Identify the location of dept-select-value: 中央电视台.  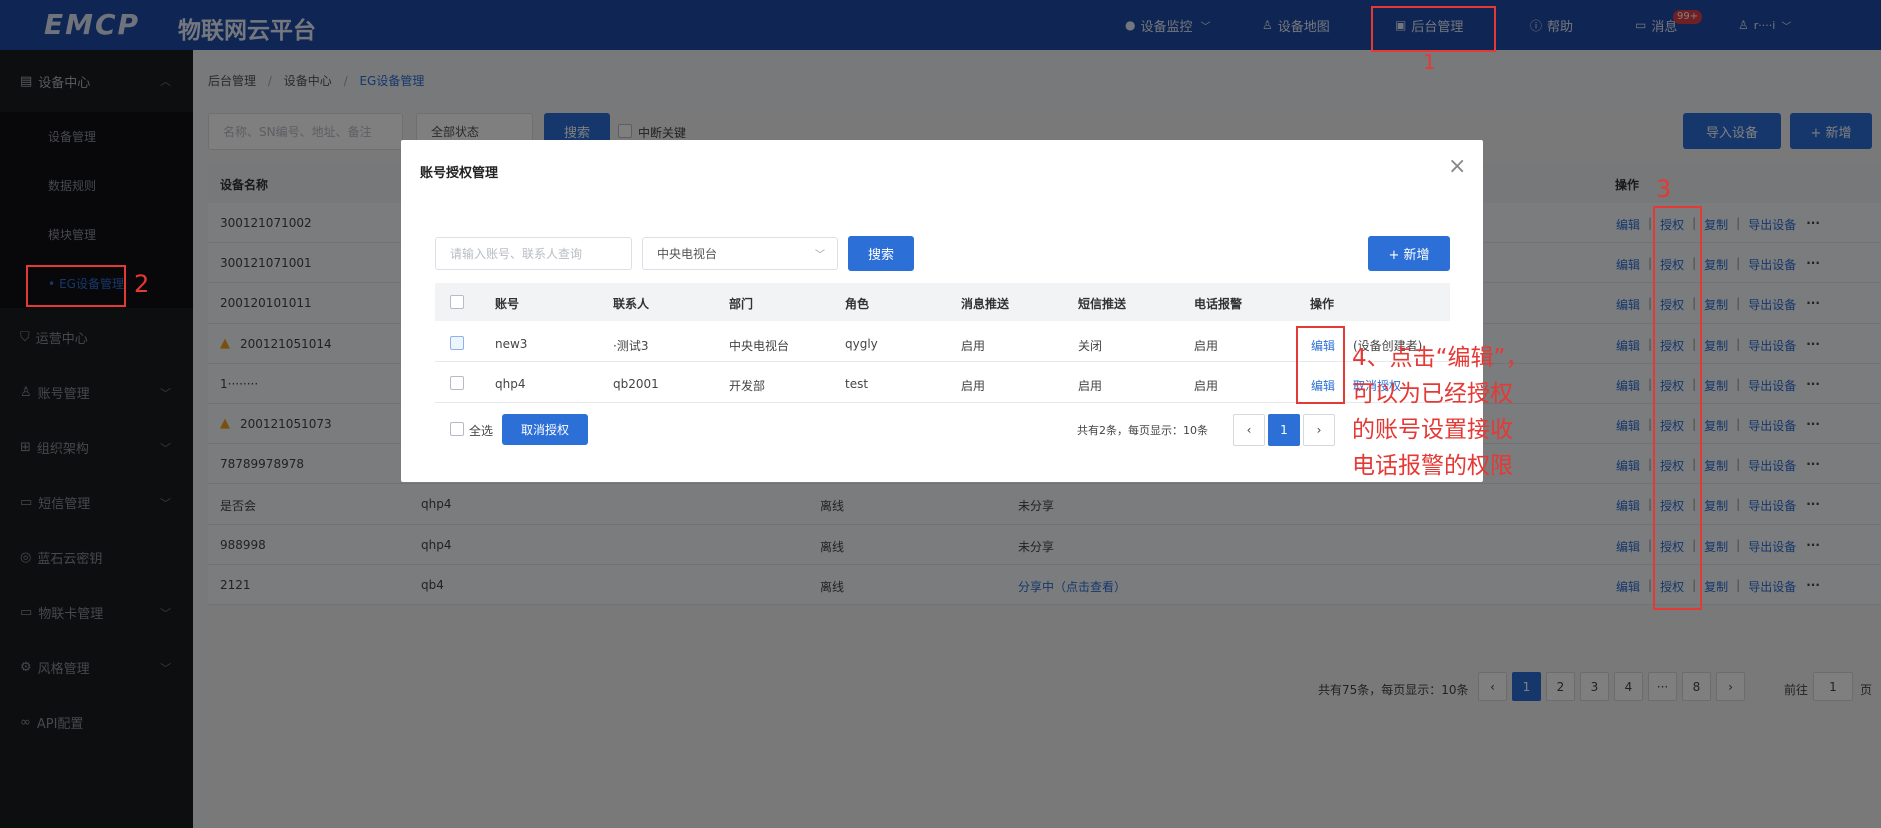
(687, 254).